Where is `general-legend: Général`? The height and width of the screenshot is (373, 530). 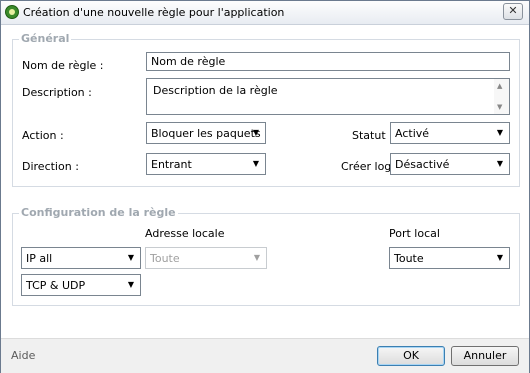
general-legend: Général is located at coordinates (45, 38).